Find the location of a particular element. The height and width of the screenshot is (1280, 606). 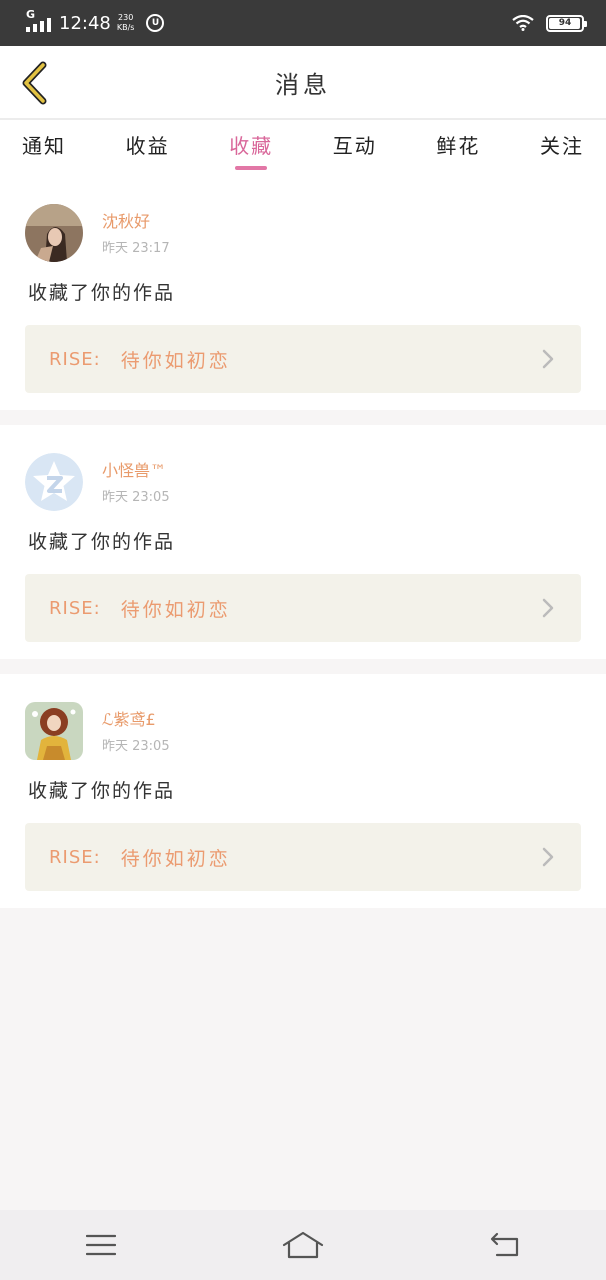

tab-flowers: 鲜花 is located at coordinates (458, 148).